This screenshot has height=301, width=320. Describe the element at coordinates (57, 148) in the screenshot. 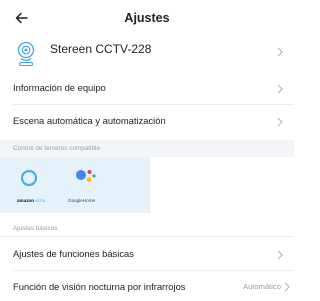

I see `section-label: Control de terceros compatible` at that location.